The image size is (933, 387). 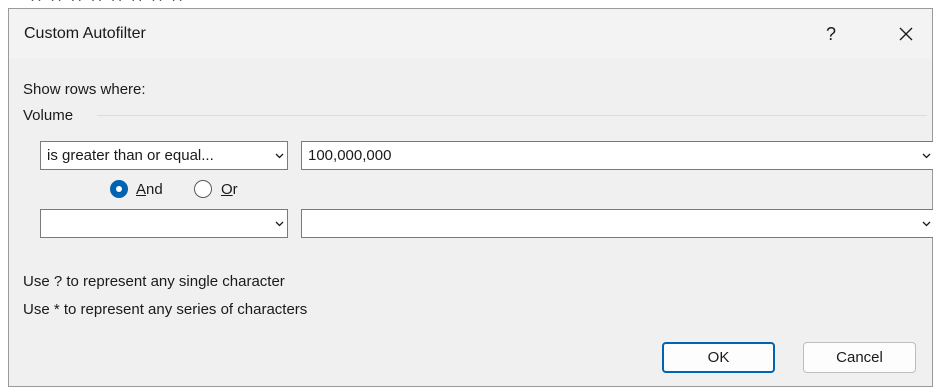 I want to click on column-name-label: Volume, so click(x=48, y=115).